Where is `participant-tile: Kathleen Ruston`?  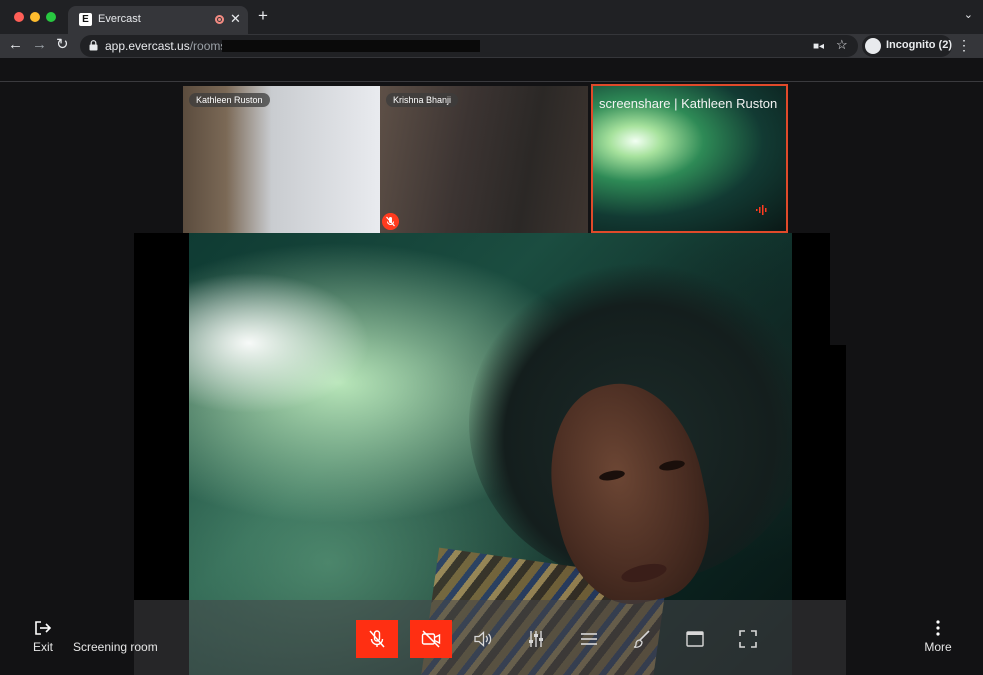 participant-tile: Kathleen Ruston is located at coordinates (281, 159).